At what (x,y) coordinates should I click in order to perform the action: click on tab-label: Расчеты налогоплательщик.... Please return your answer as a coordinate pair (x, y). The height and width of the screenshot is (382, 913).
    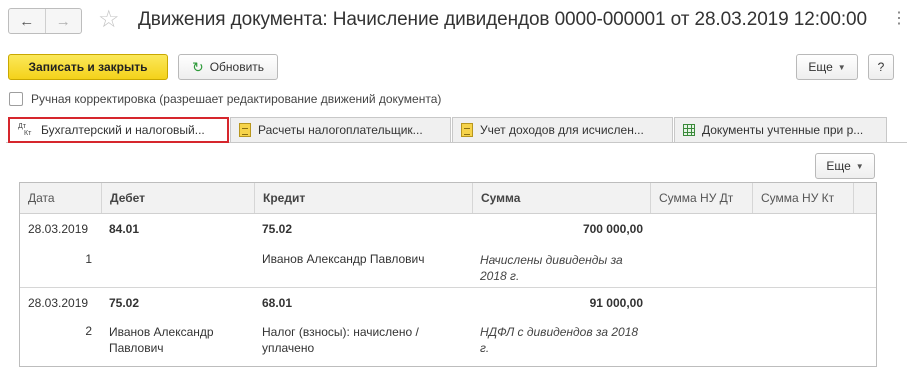
    Looking at the image, I should click on (340, 130).